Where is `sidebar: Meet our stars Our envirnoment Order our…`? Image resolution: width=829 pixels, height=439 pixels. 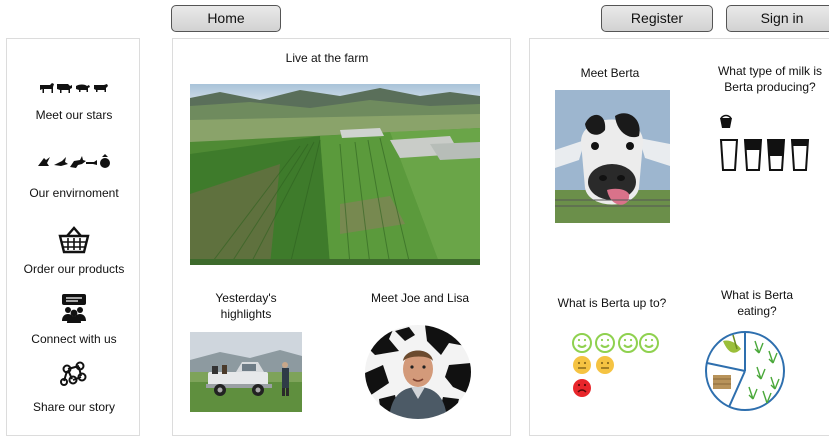 sidebar: Meet our stars Our envirnoment Order our… is located at coordinates (73, 237).